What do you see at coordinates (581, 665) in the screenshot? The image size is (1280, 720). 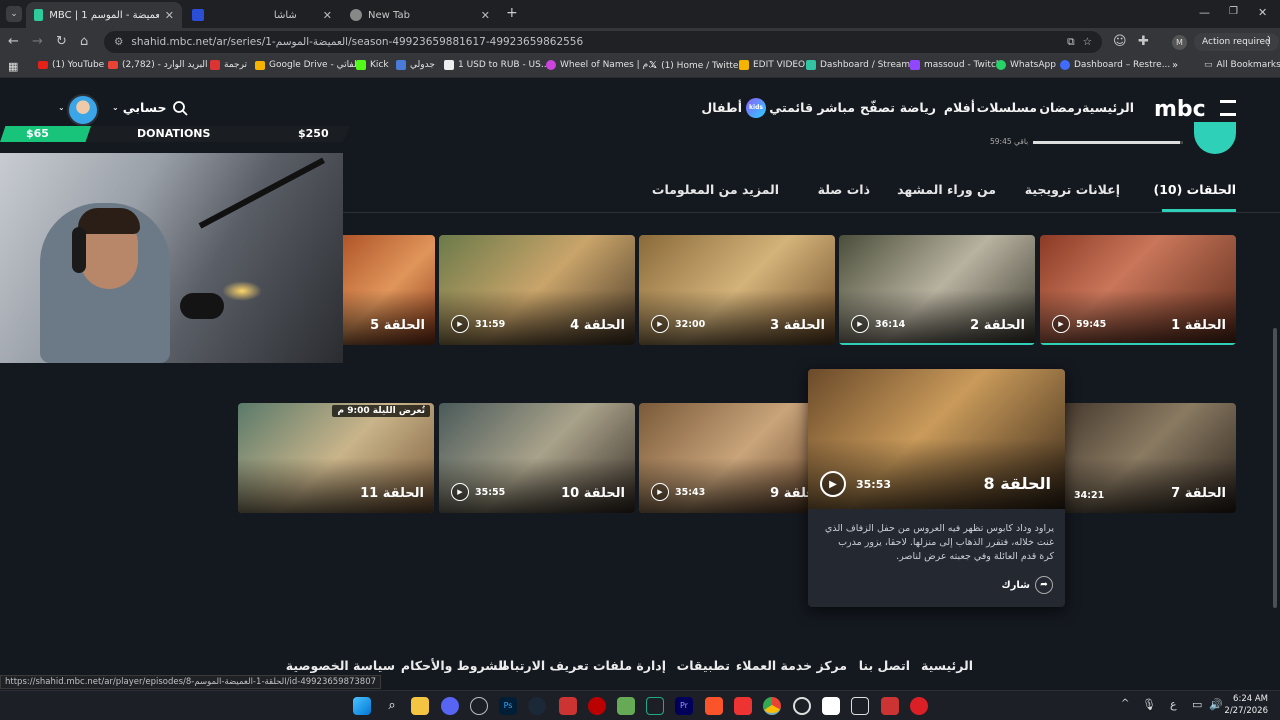 I see `footer-cookies: إدارة ملفات تعريف الارتباط` at bounding box center [581, 665].